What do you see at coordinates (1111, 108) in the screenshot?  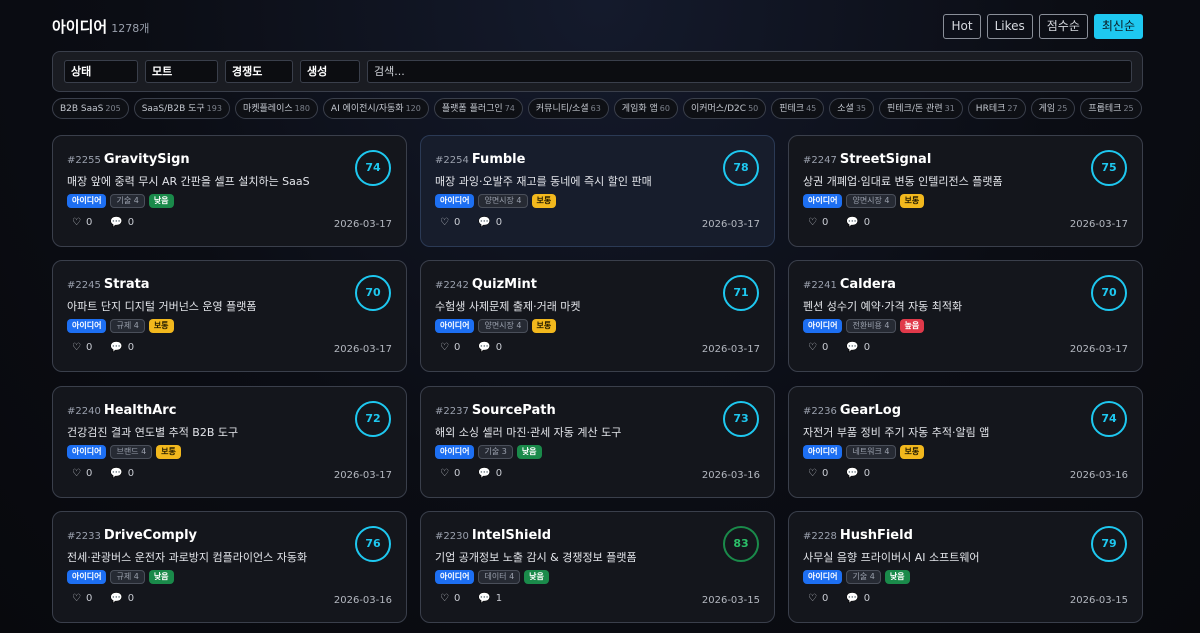 I see `category-chip: 프롭테크 25` at bounding box center [1111, 108].